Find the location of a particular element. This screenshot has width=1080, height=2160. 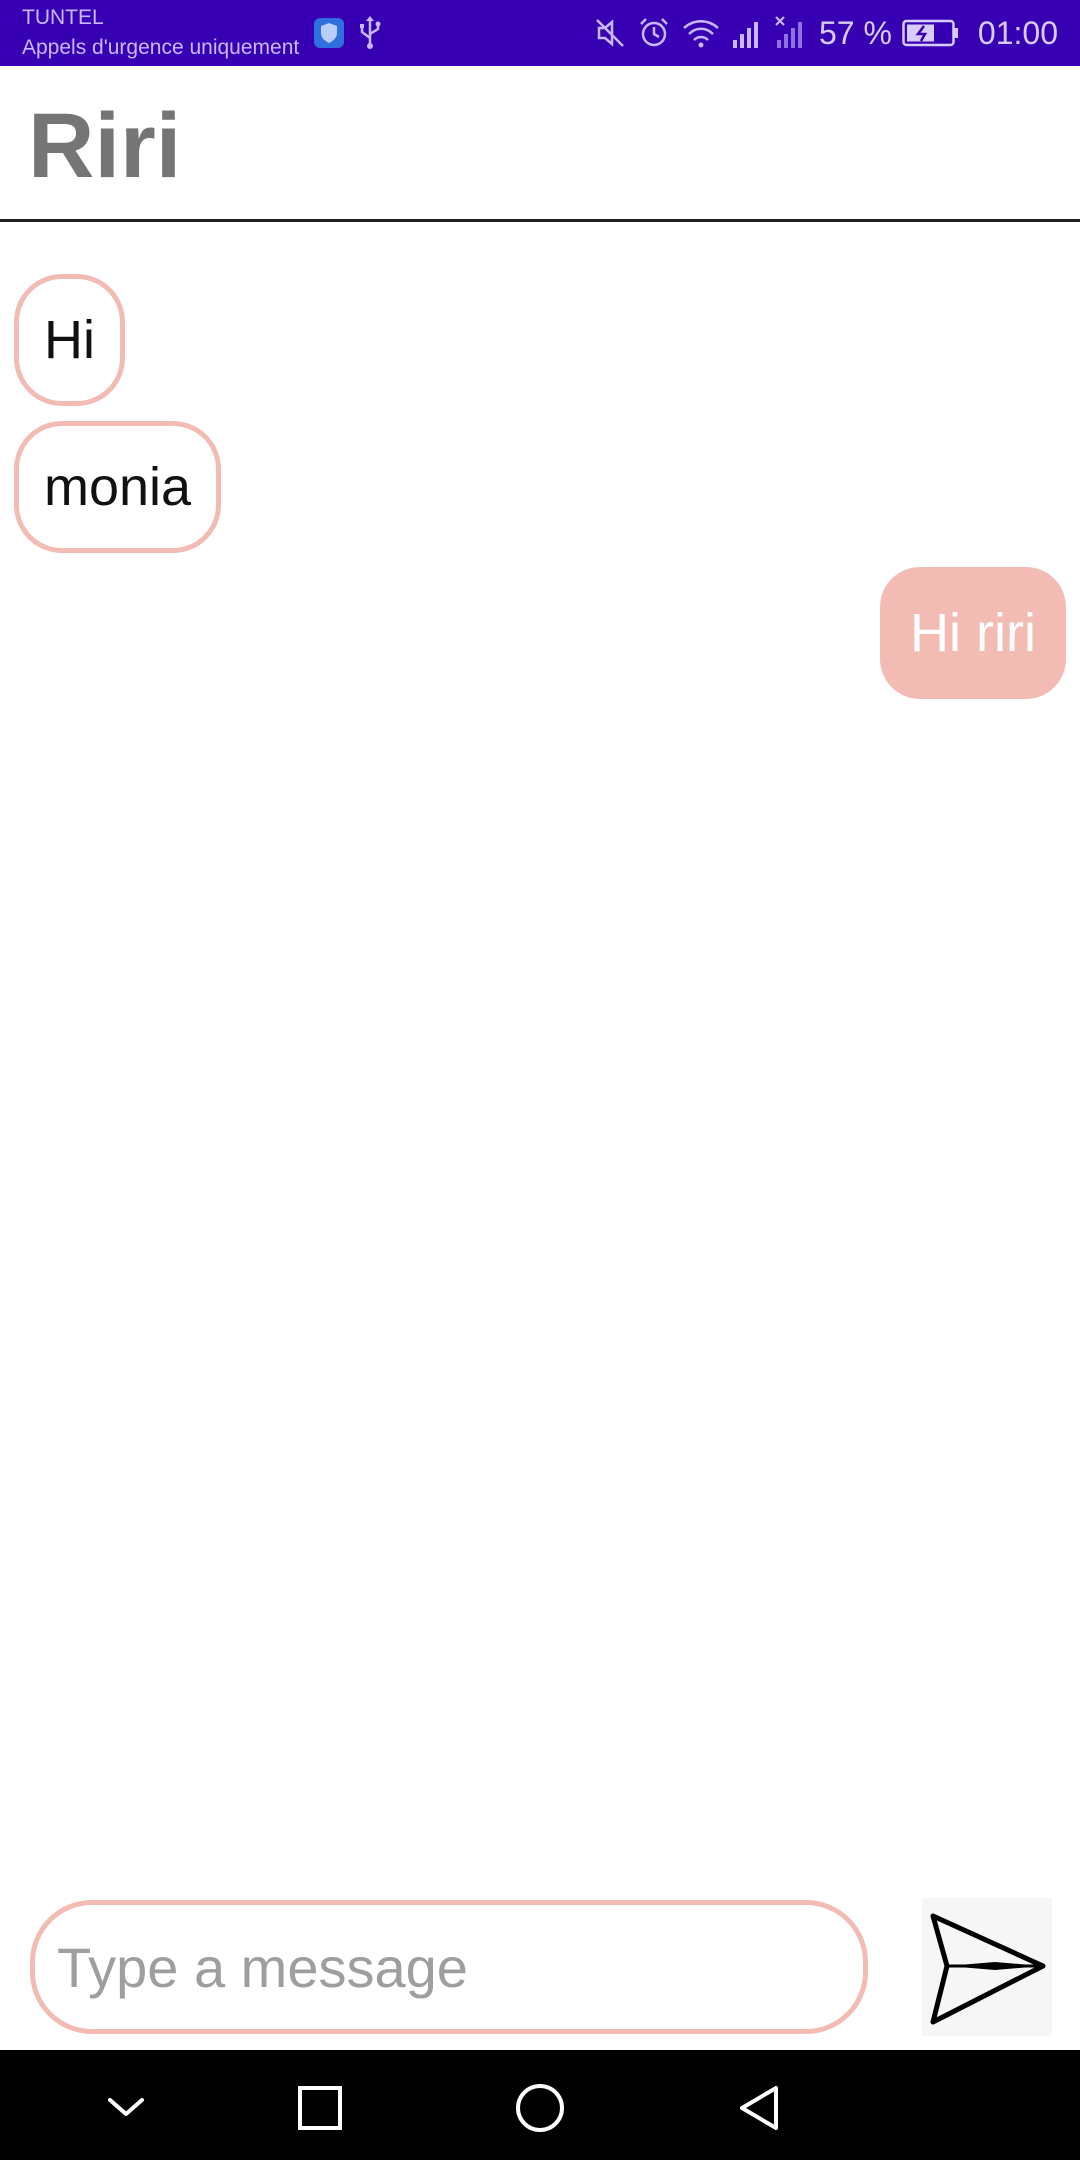

recents-icon is located at coordinates (320, 2108).